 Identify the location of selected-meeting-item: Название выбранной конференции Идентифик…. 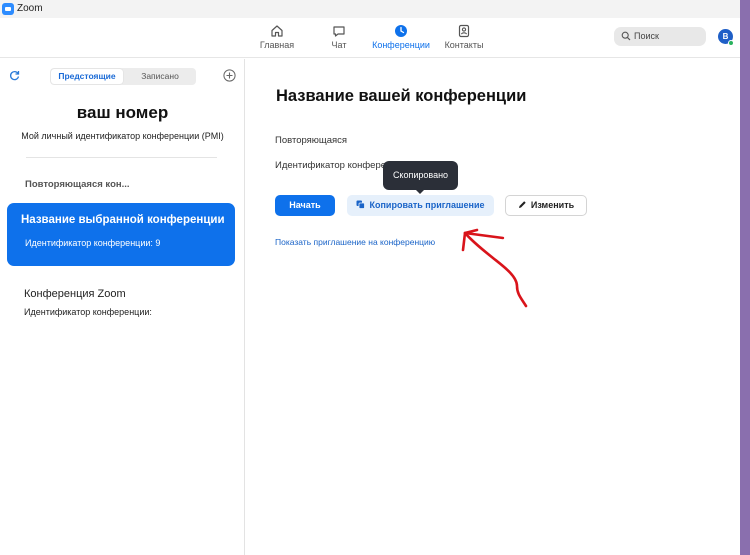
(121, 234).